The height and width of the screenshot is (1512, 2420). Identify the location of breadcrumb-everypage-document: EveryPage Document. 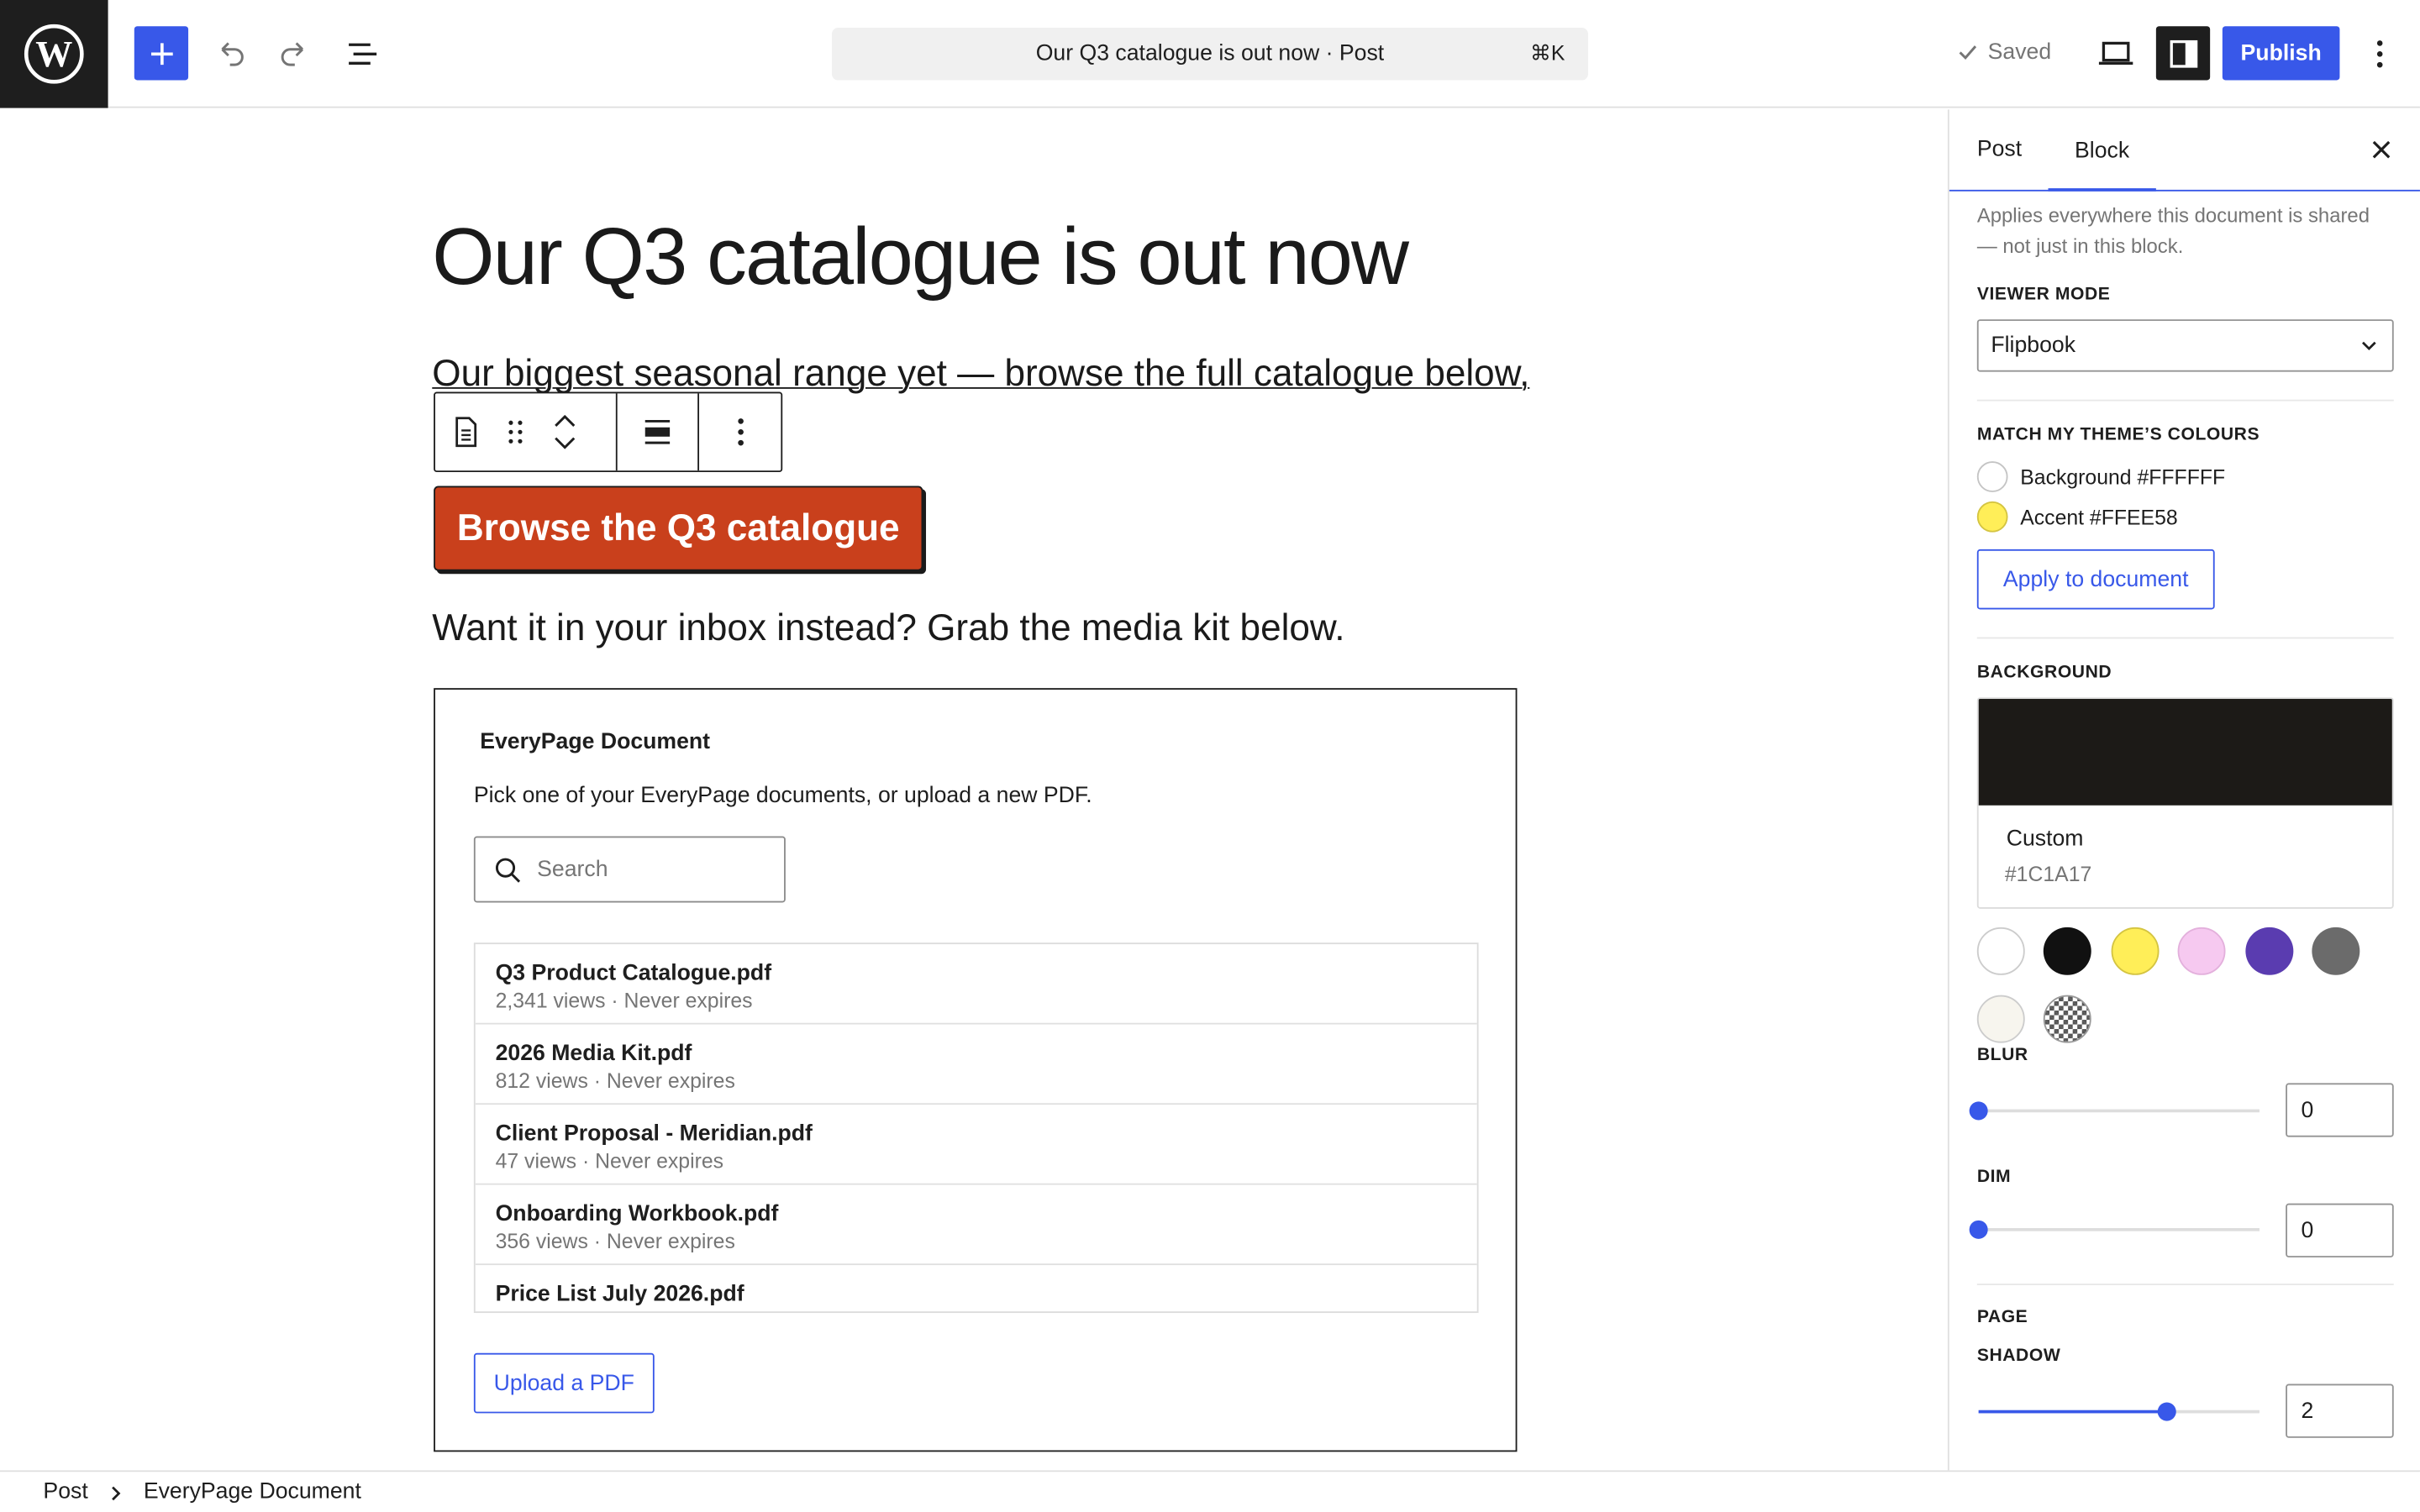
(253, 1491).